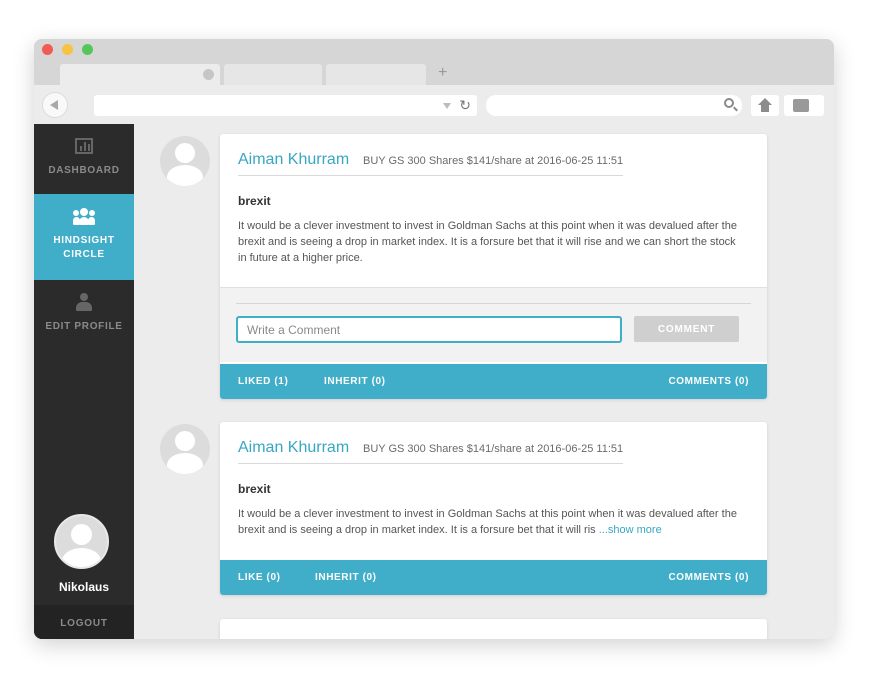  Describe the element at coordinates (263, 381) in the screenshot. I see `like-button: LIKED (1)` at that location.